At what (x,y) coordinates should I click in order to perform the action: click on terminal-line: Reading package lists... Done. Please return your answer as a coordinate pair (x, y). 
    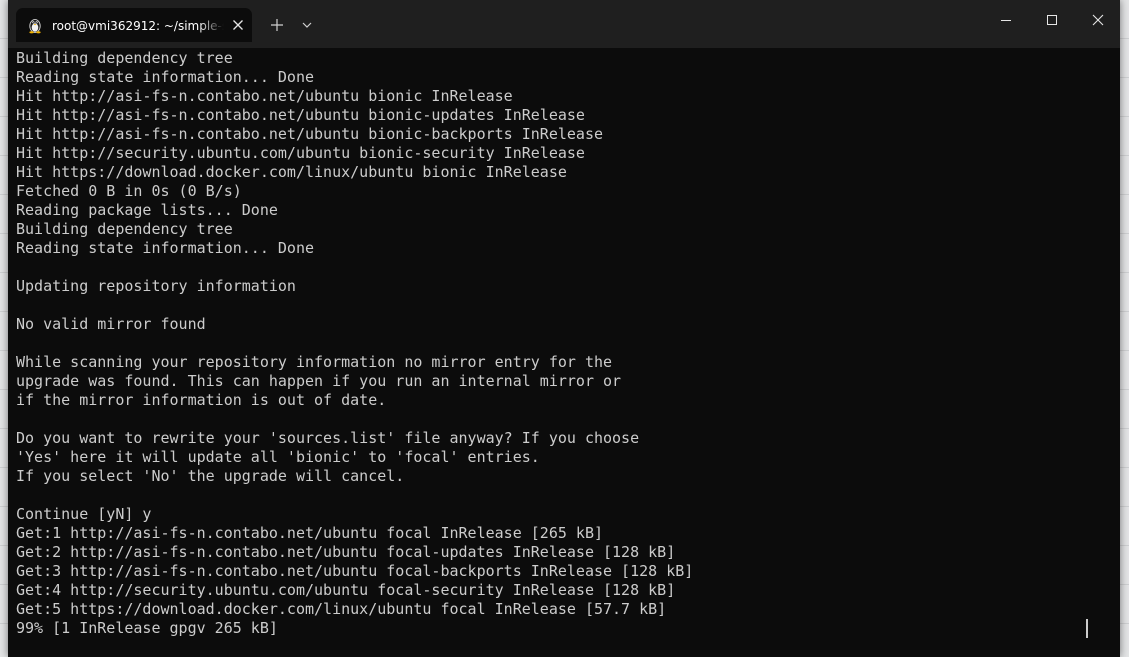
    Looking at the image, I should click on (147, 210).